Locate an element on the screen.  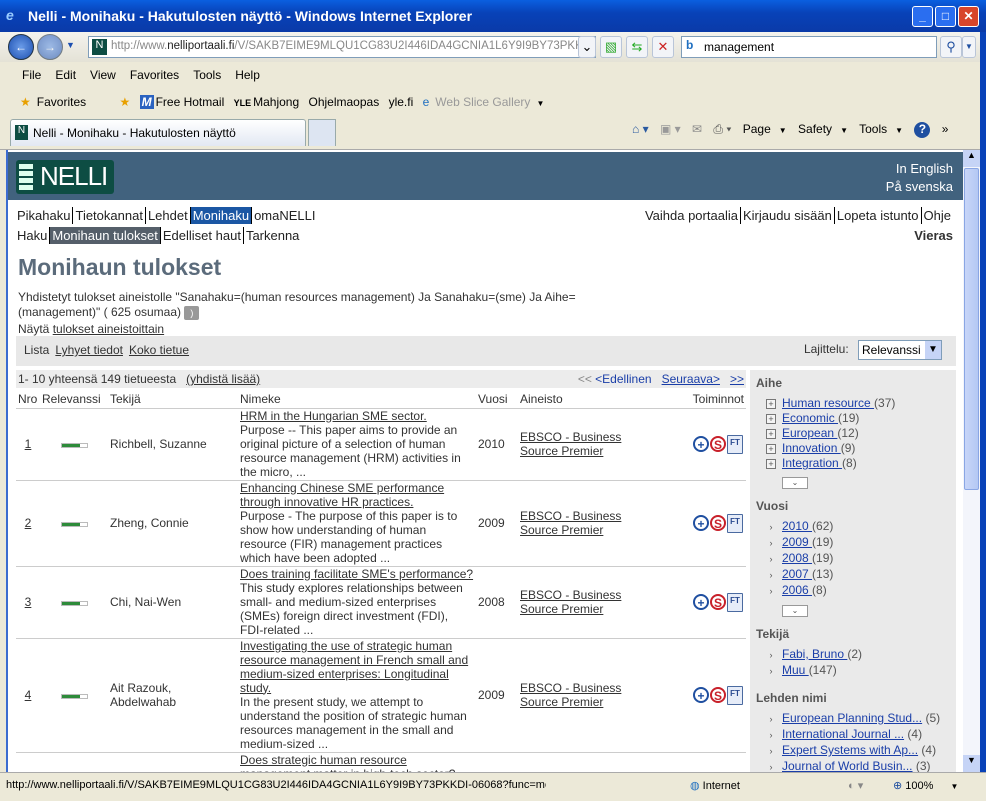
back-button: ← is located at coordinates (21, 47).